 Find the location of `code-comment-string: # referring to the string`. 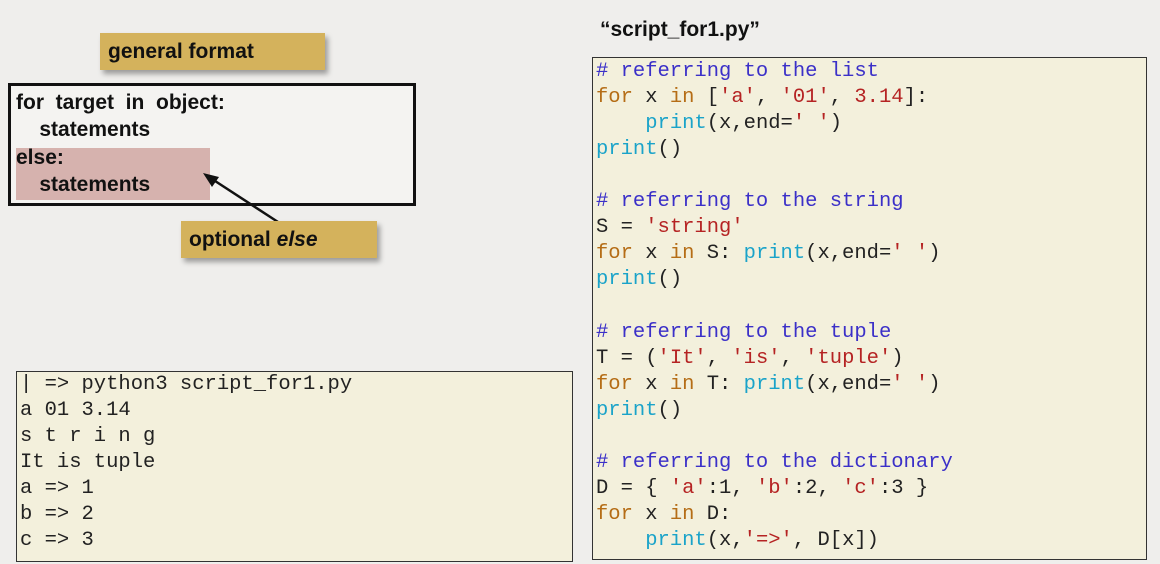

code-comment-string: # referring to the string is located at coordinates (750, 201).